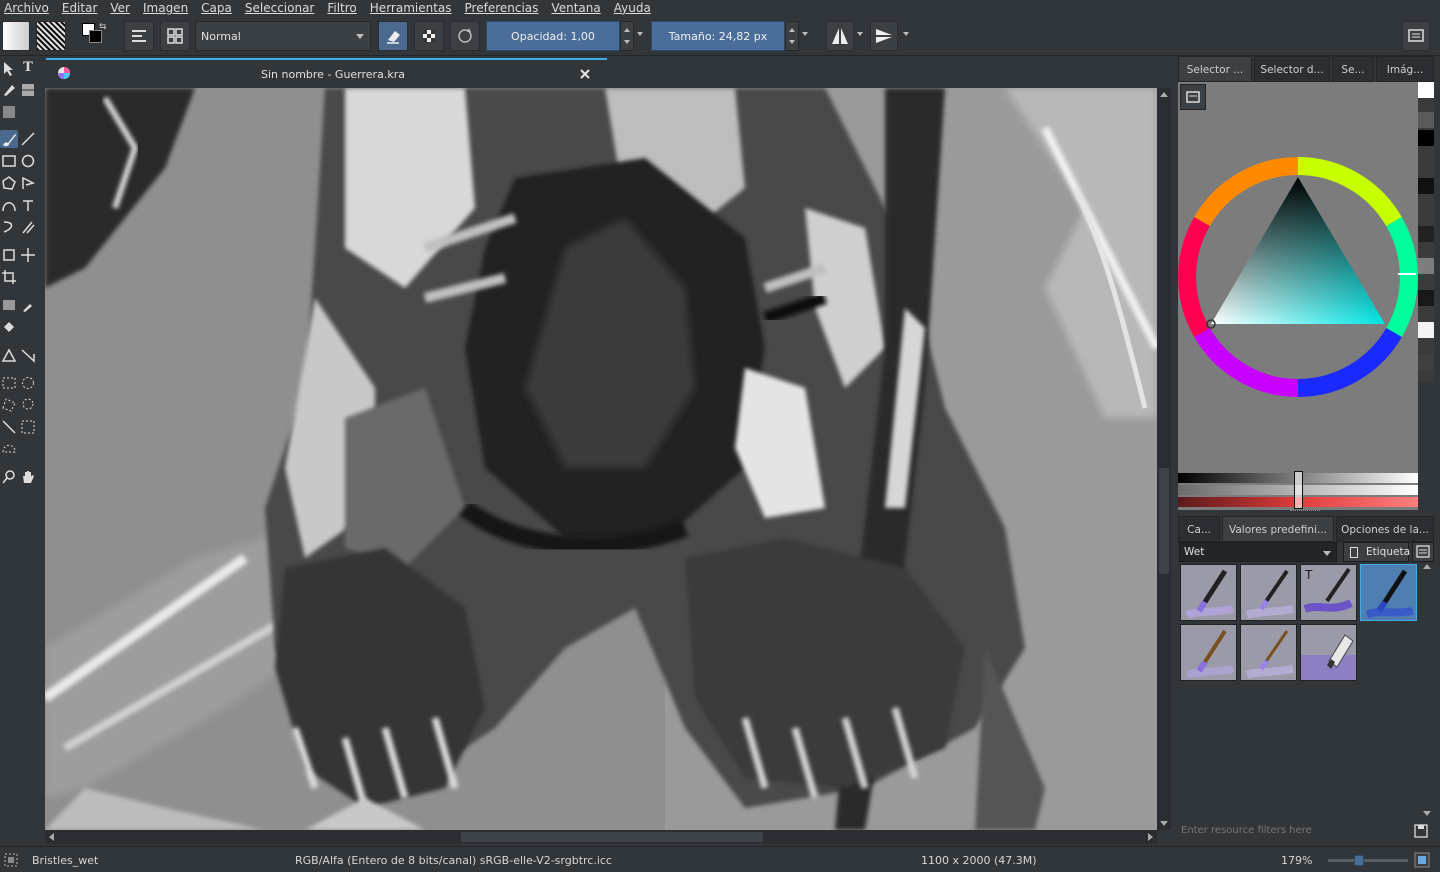  Describe the element at coordinates (9, 69) in the screenshot. I see `select-shapes-tool` at that location.